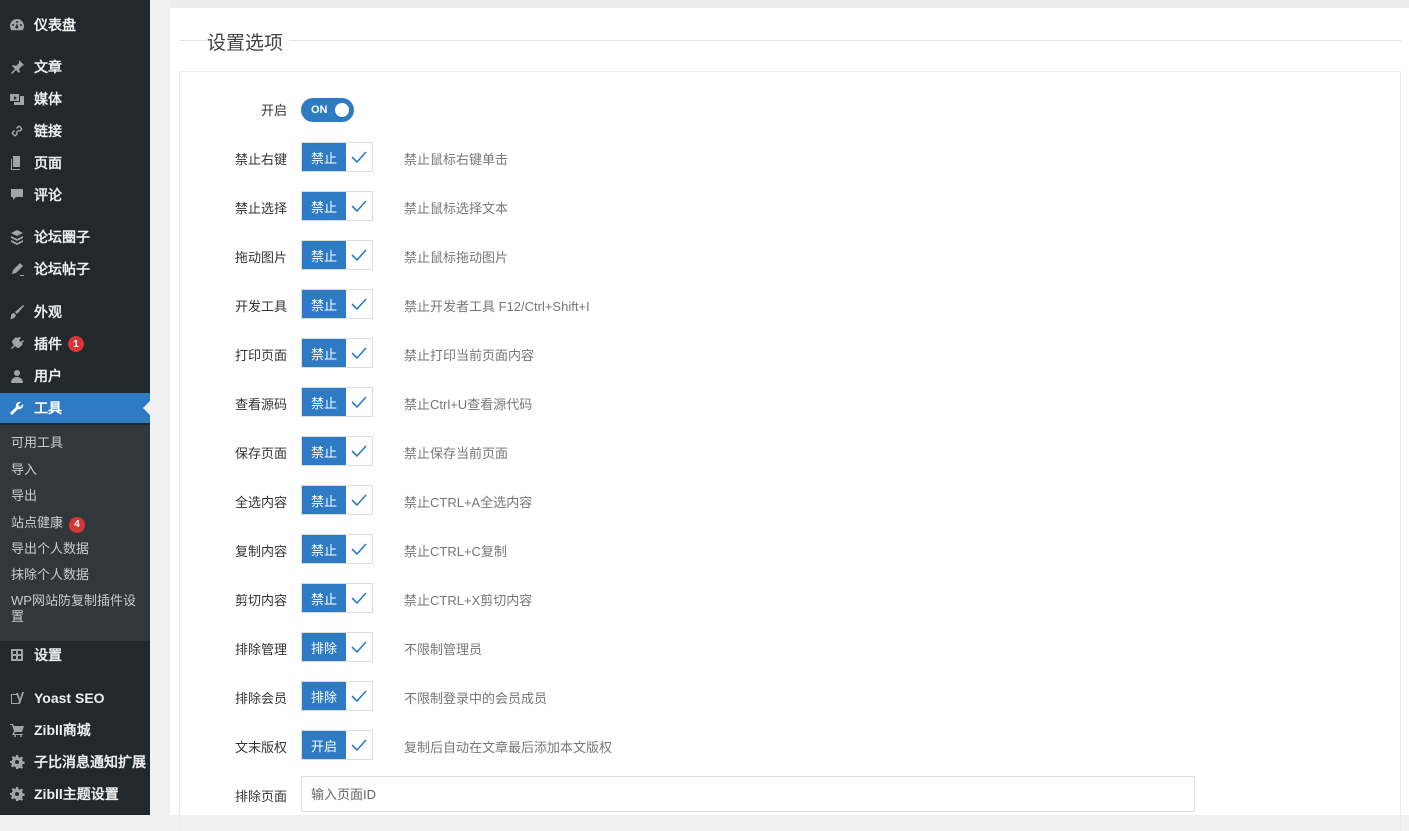  What do you see at coordinates (342, 110) in the screenshot?
I see `switch-knob` at bounding box center [342, 110].